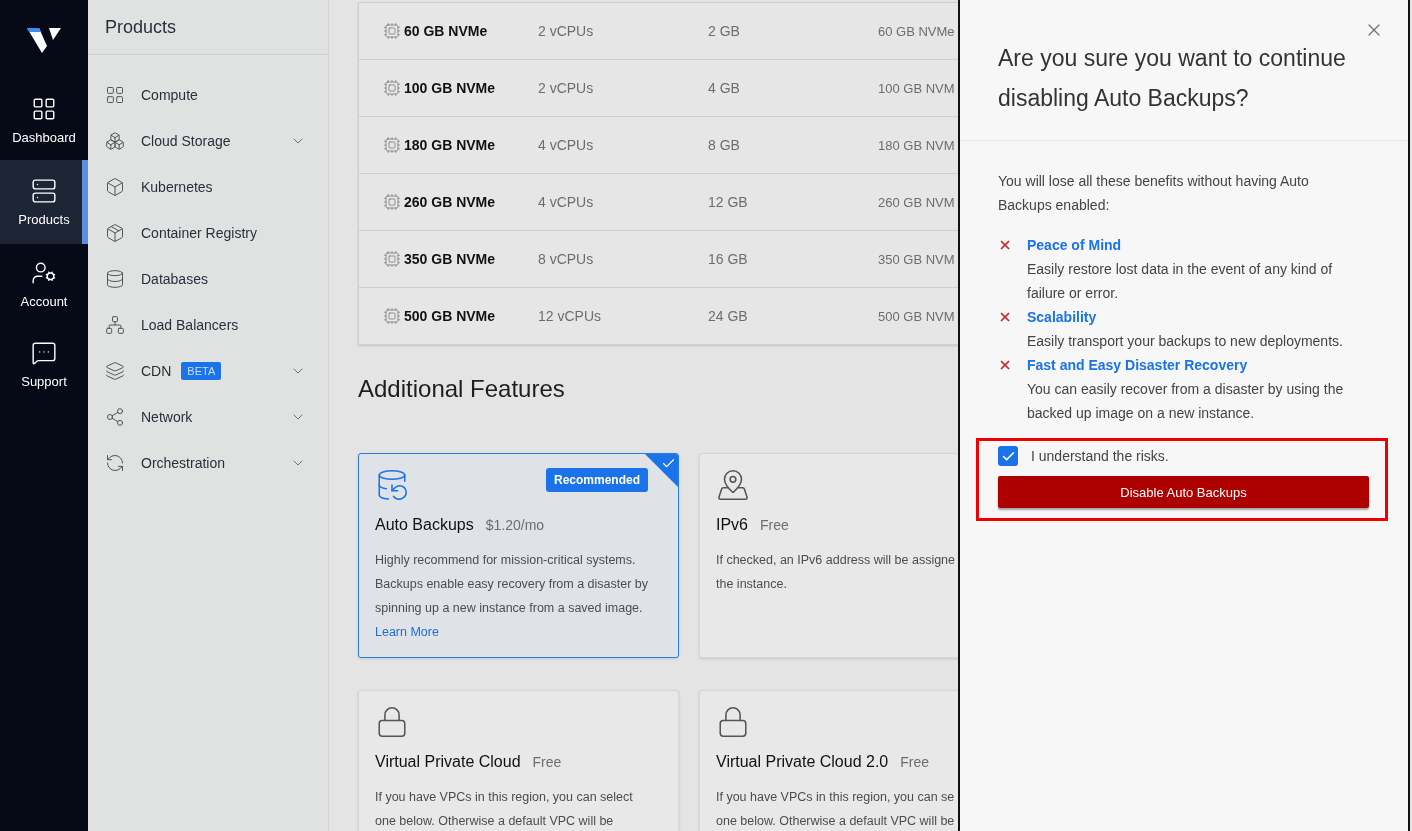  I want to click on boxes-icon, so click(115, 141).